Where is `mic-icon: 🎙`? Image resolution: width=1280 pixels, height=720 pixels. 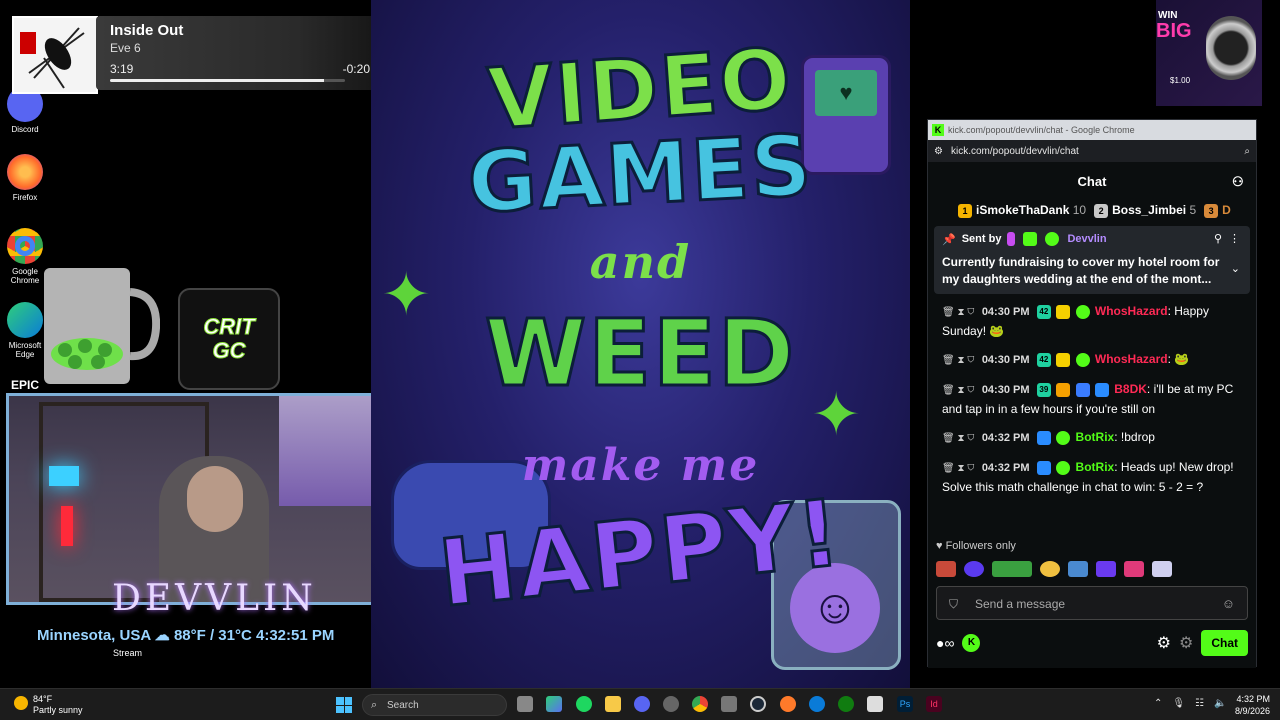
mic-icon: 🎙 is located at coordinates (1178, 703).